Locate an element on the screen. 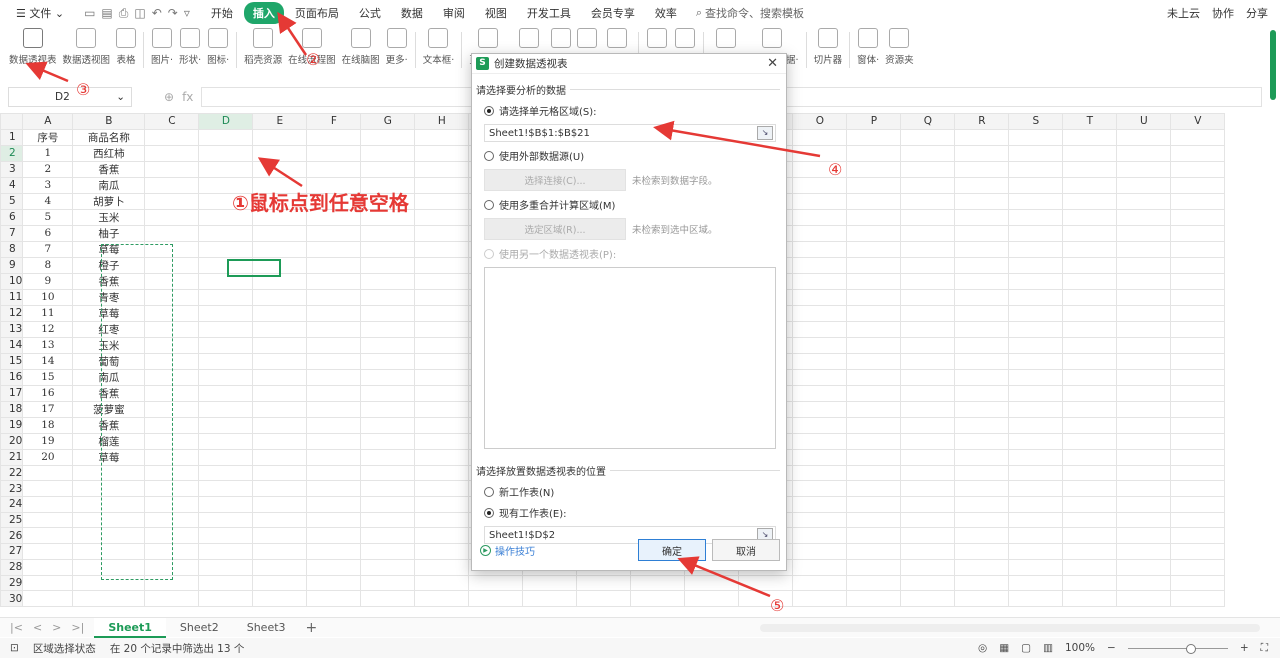 This screenshot has width=1280, height=658. collapse-range-icon: ↘ is located at coordinates (765, 133).